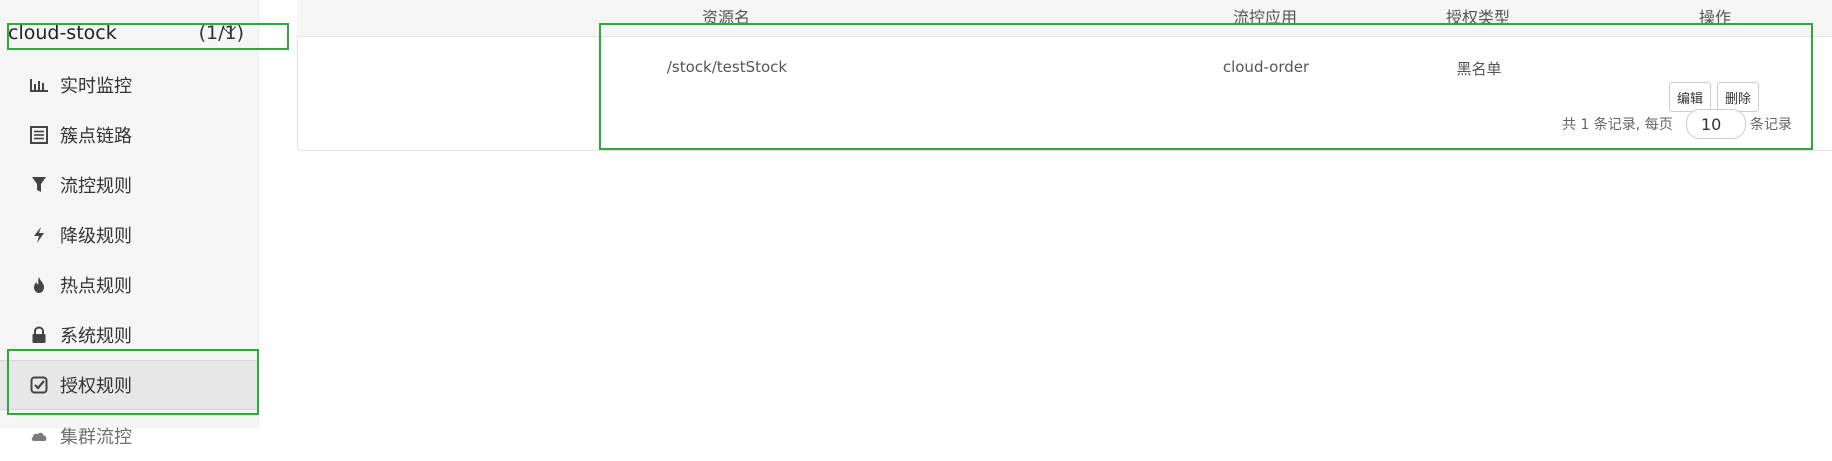 This screenshot has height=461, width=1832. What do you see at coordinates (1771, 125) in the screenshot?
I see `pagination-suffix: 条记录` at bounding box center [1771, 125].